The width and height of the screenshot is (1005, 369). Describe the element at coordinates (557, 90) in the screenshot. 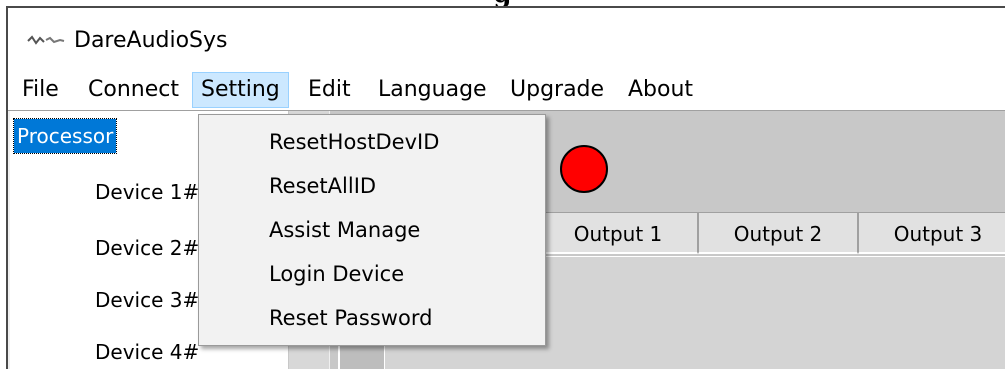

I see `menu-upgrade: Upgrade` at that location.